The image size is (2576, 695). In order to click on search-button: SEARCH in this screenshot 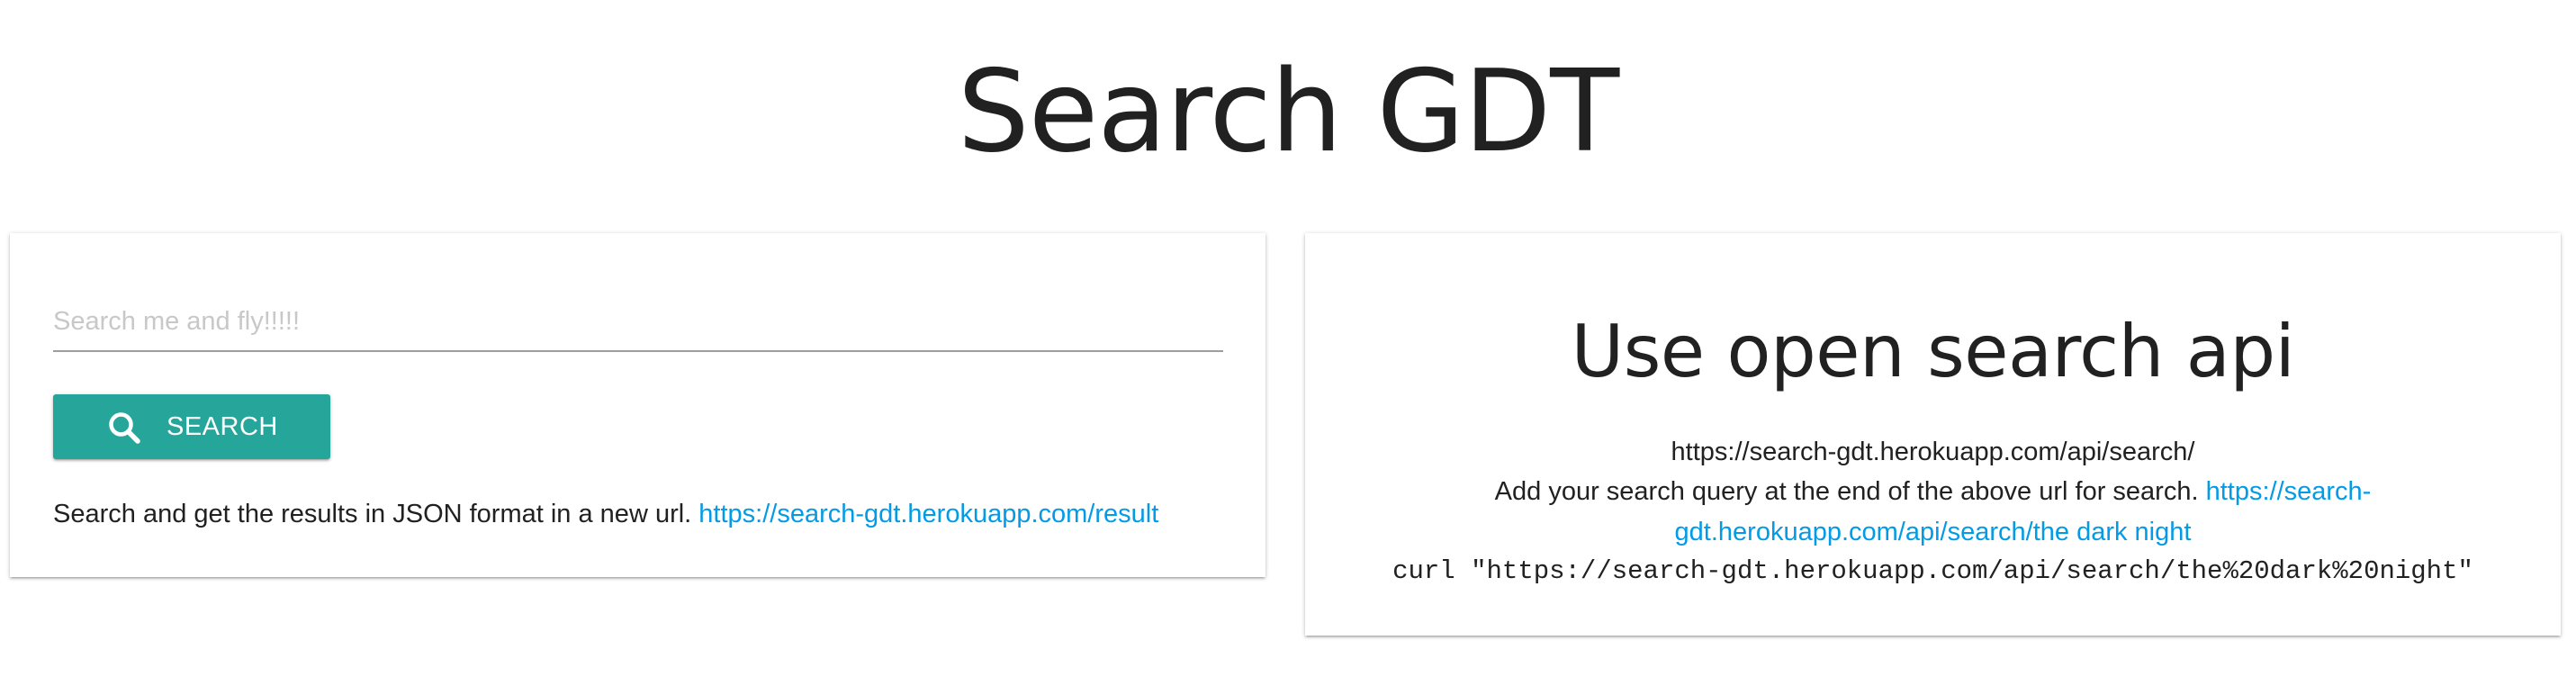, I will do `click(191, 426)`.